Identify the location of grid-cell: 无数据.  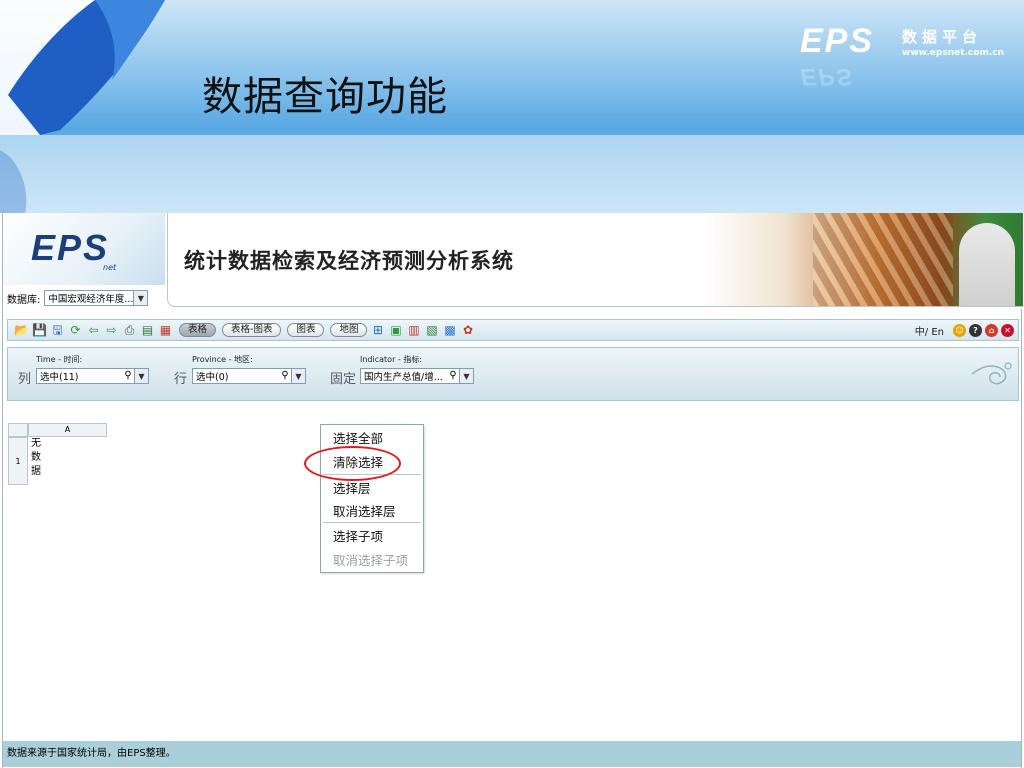
(34, 458).